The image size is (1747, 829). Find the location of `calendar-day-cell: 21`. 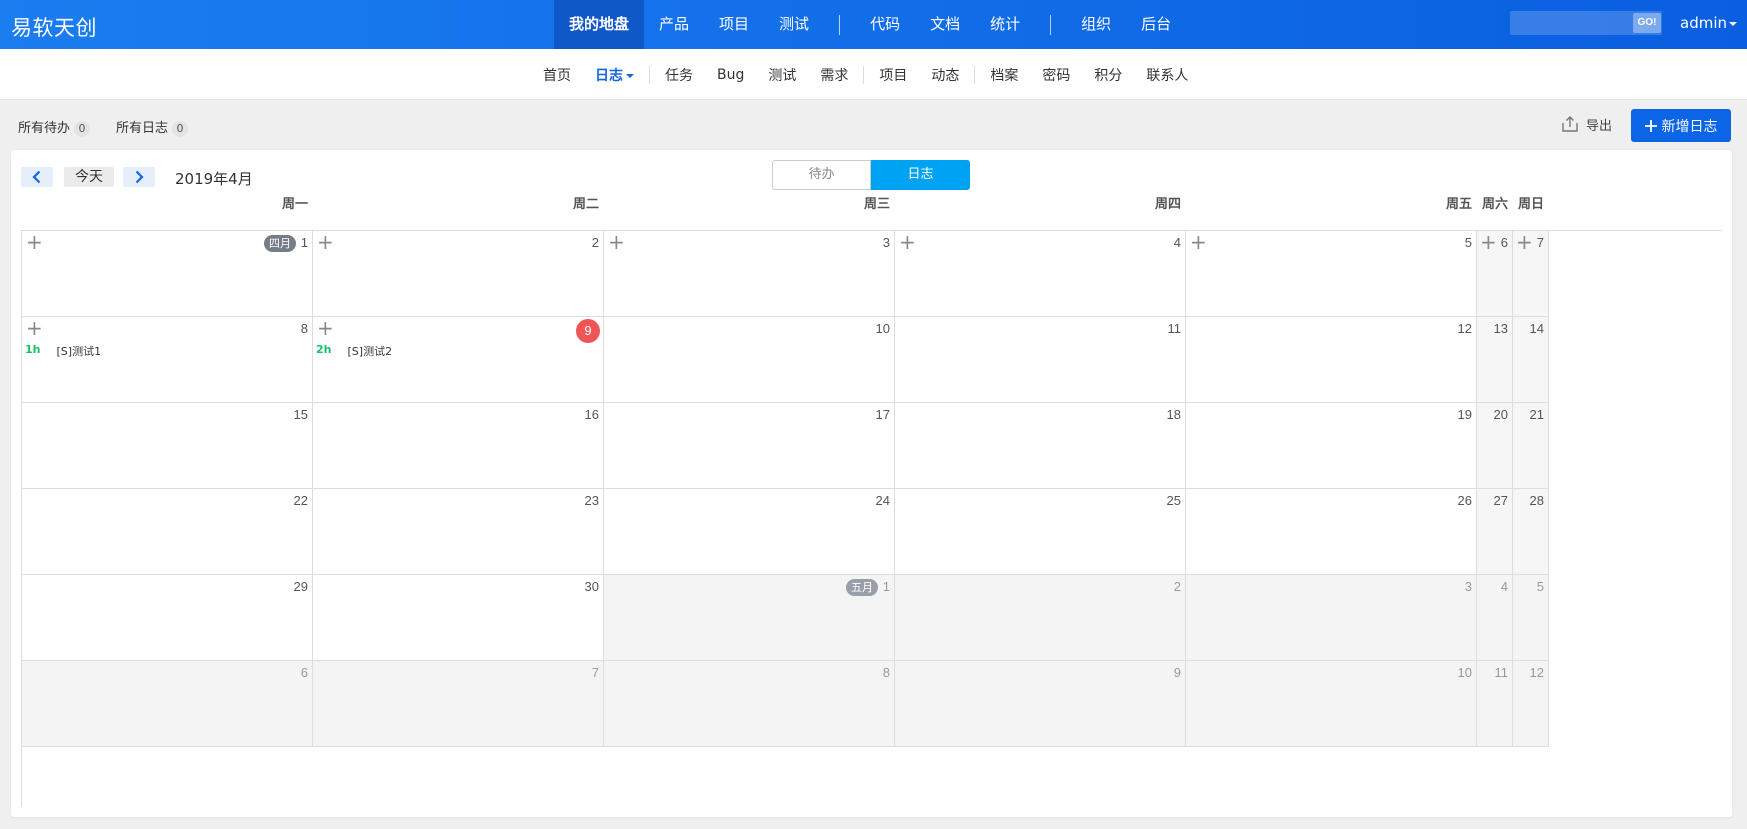

calendar-day-cell: 21 is located at coordinates (1531, 446).